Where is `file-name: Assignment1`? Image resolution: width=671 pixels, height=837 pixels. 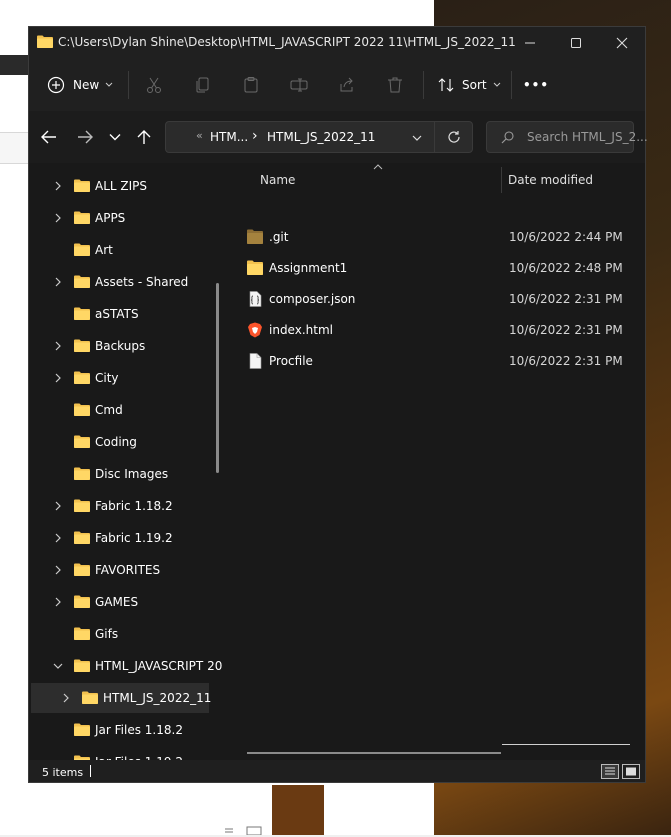
file-name: Assignment1 is located at coordinates (308, 268).